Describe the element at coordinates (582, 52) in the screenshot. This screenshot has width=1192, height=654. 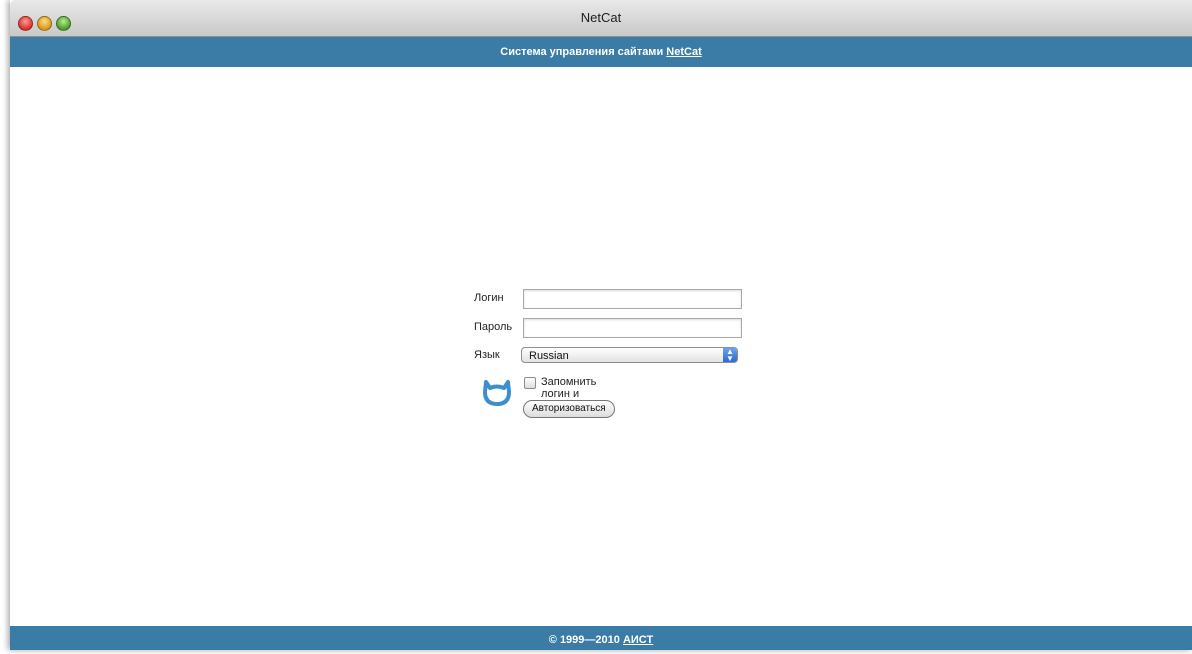
I see `header-text: Система управления сайтами` at that location.